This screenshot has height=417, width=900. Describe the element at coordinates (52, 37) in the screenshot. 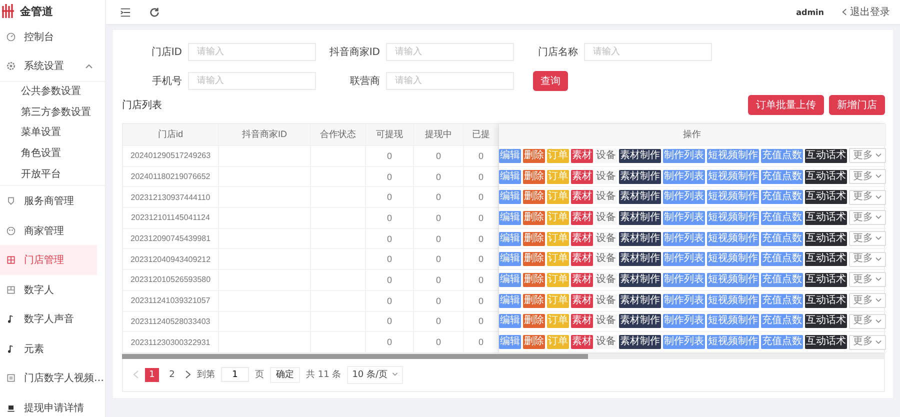

I see `sidebar-item: 控制台` at that location.